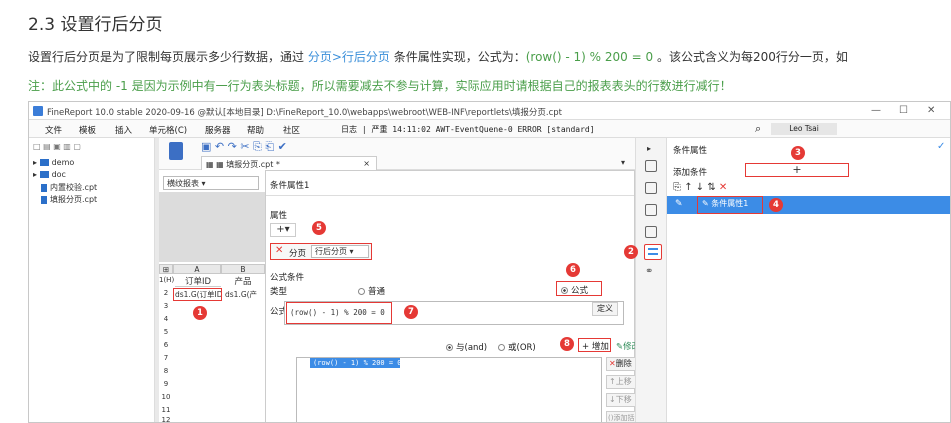 The height and width of the screenshot is (423, 951). I want to click on tree-folder-doc: ▸ doc, so click(49, 174).